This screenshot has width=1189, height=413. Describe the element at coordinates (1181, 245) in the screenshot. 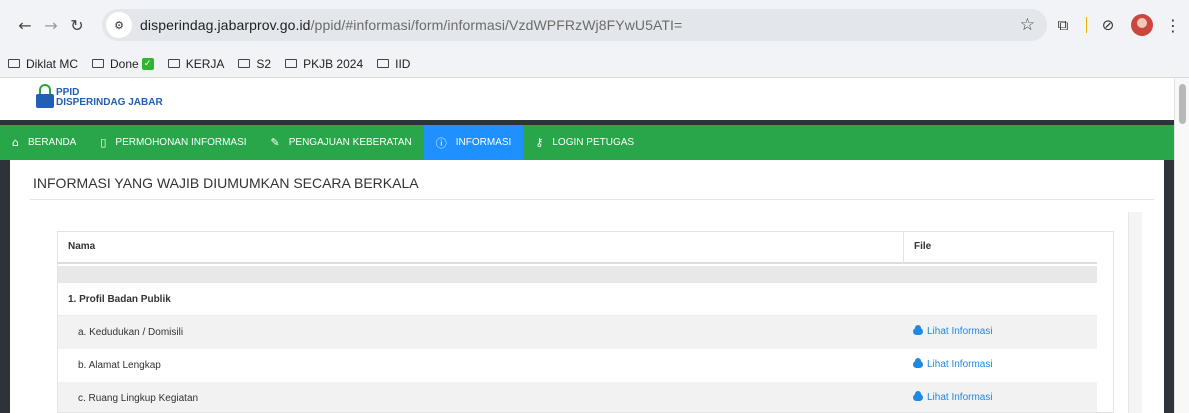

I see `page-scrollbar` at that location.